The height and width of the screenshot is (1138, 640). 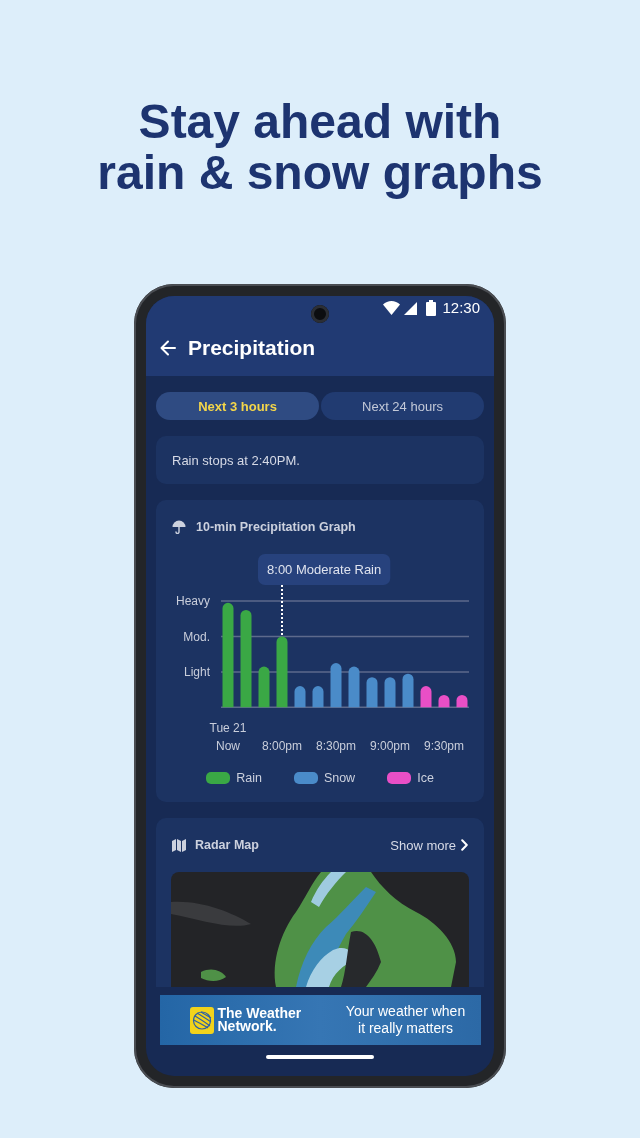 What do you see at coordinates (336, 746) in the screenshot?
I see `x-axis-label: 8:30pm` at bounding box center [336, 746].